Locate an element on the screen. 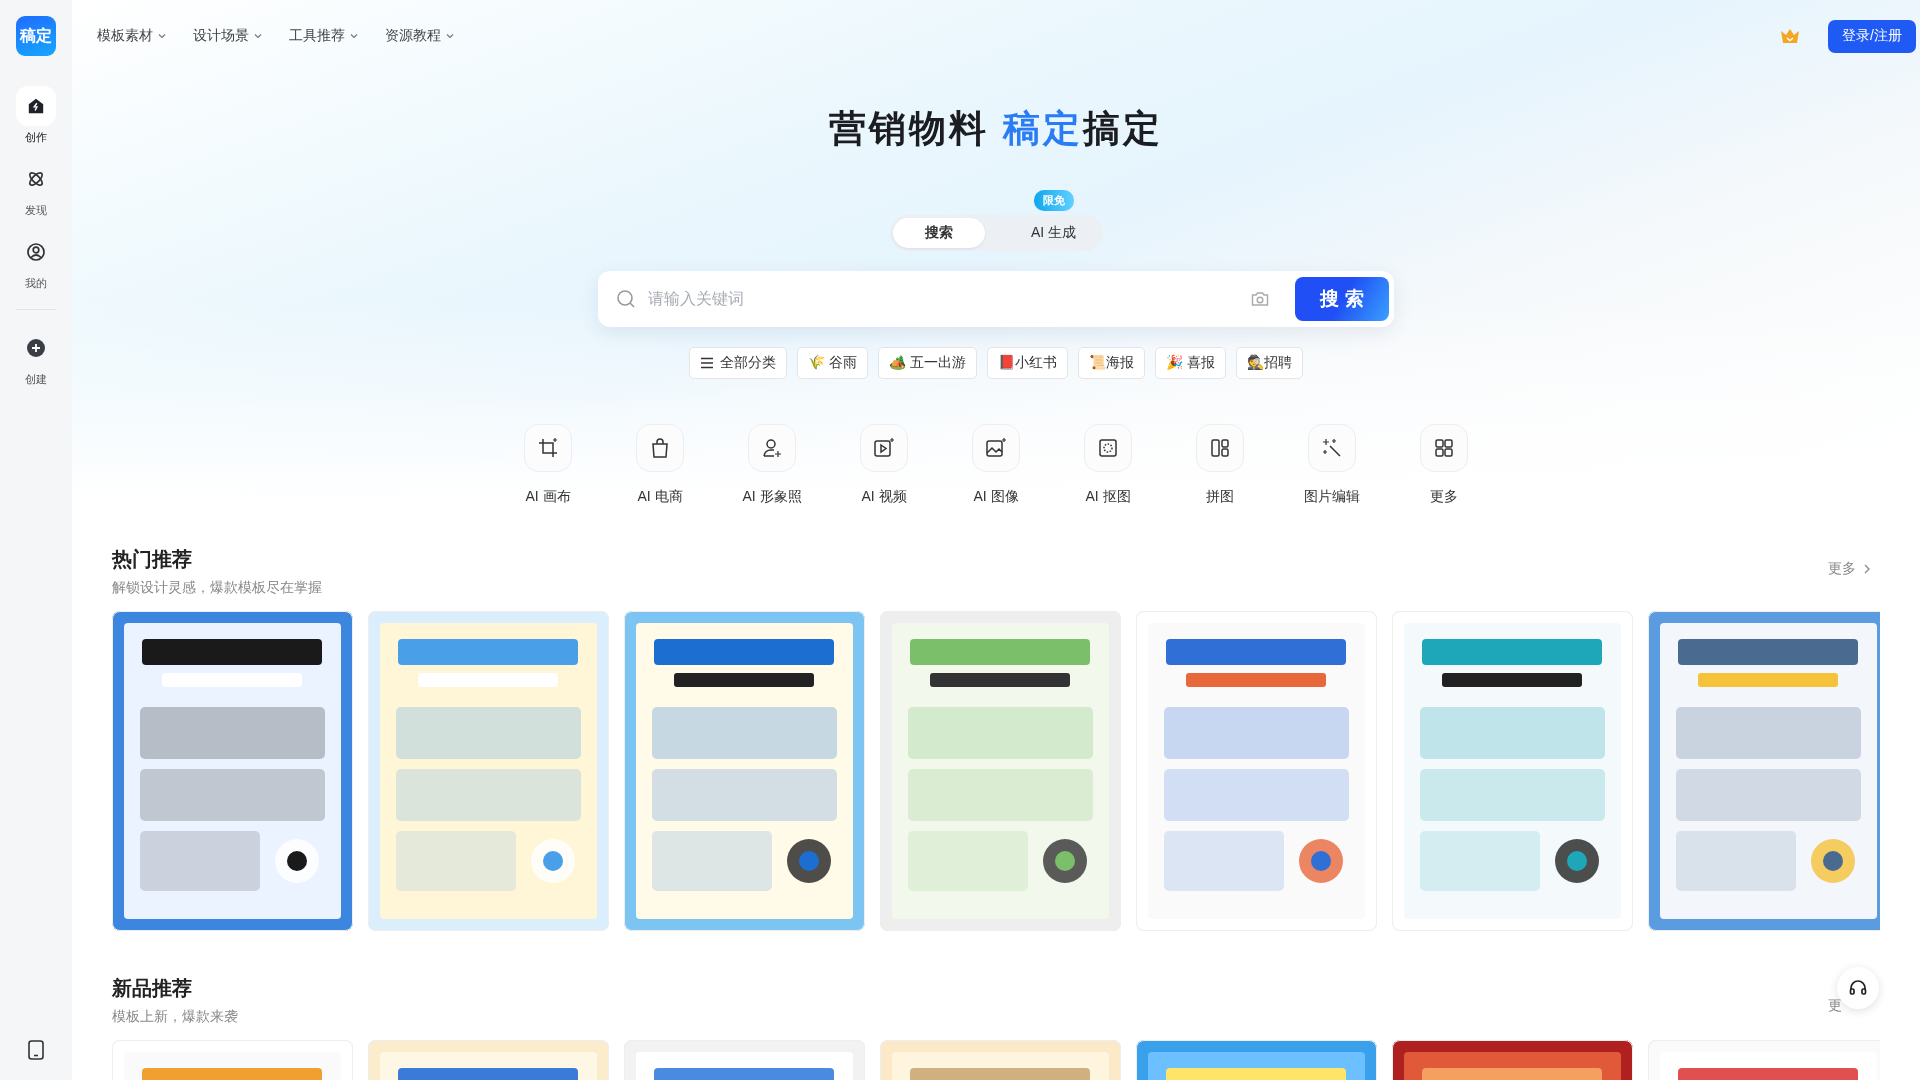 This screenshot has height=1080, width=1920. headset-icon is located at coordinates (1858, 988).